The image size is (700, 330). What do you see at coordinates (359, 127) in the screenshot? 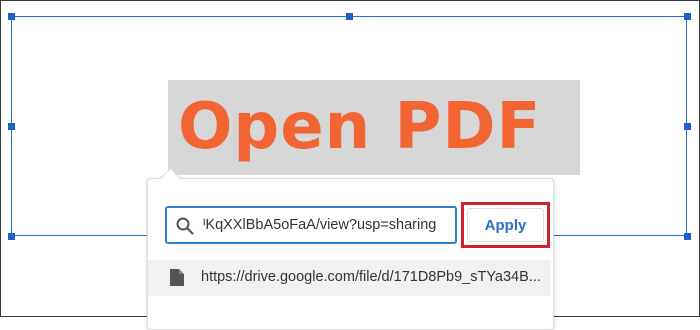
I see `selected-heading-text: Open PDF` at bounding box center [359, 127].